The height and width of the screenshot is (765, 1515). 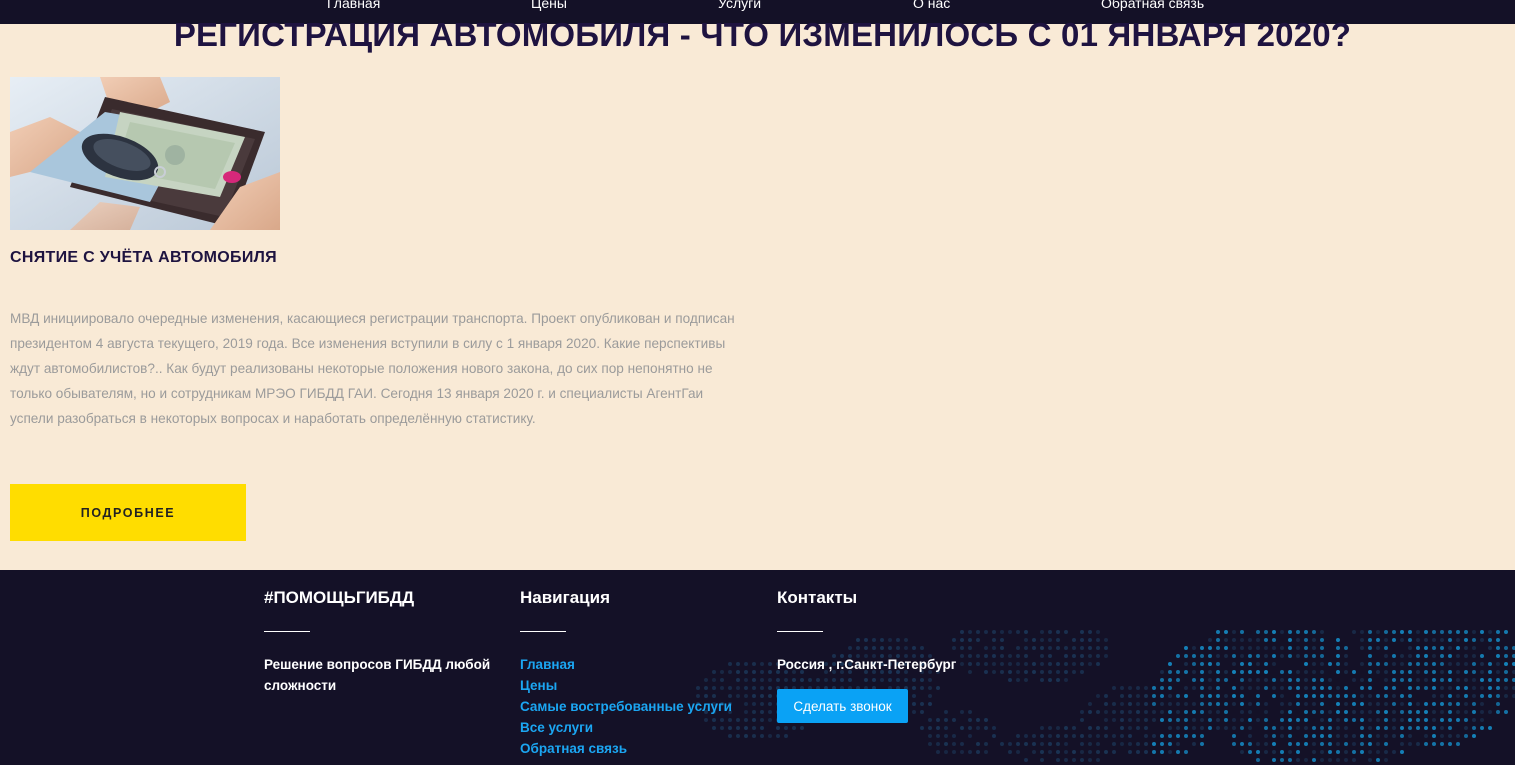 What do you see at coordinates (573, 748) in the screenshot?
I see `footer-link-feedback: Обратная связь` at bounding box center [573, 748].